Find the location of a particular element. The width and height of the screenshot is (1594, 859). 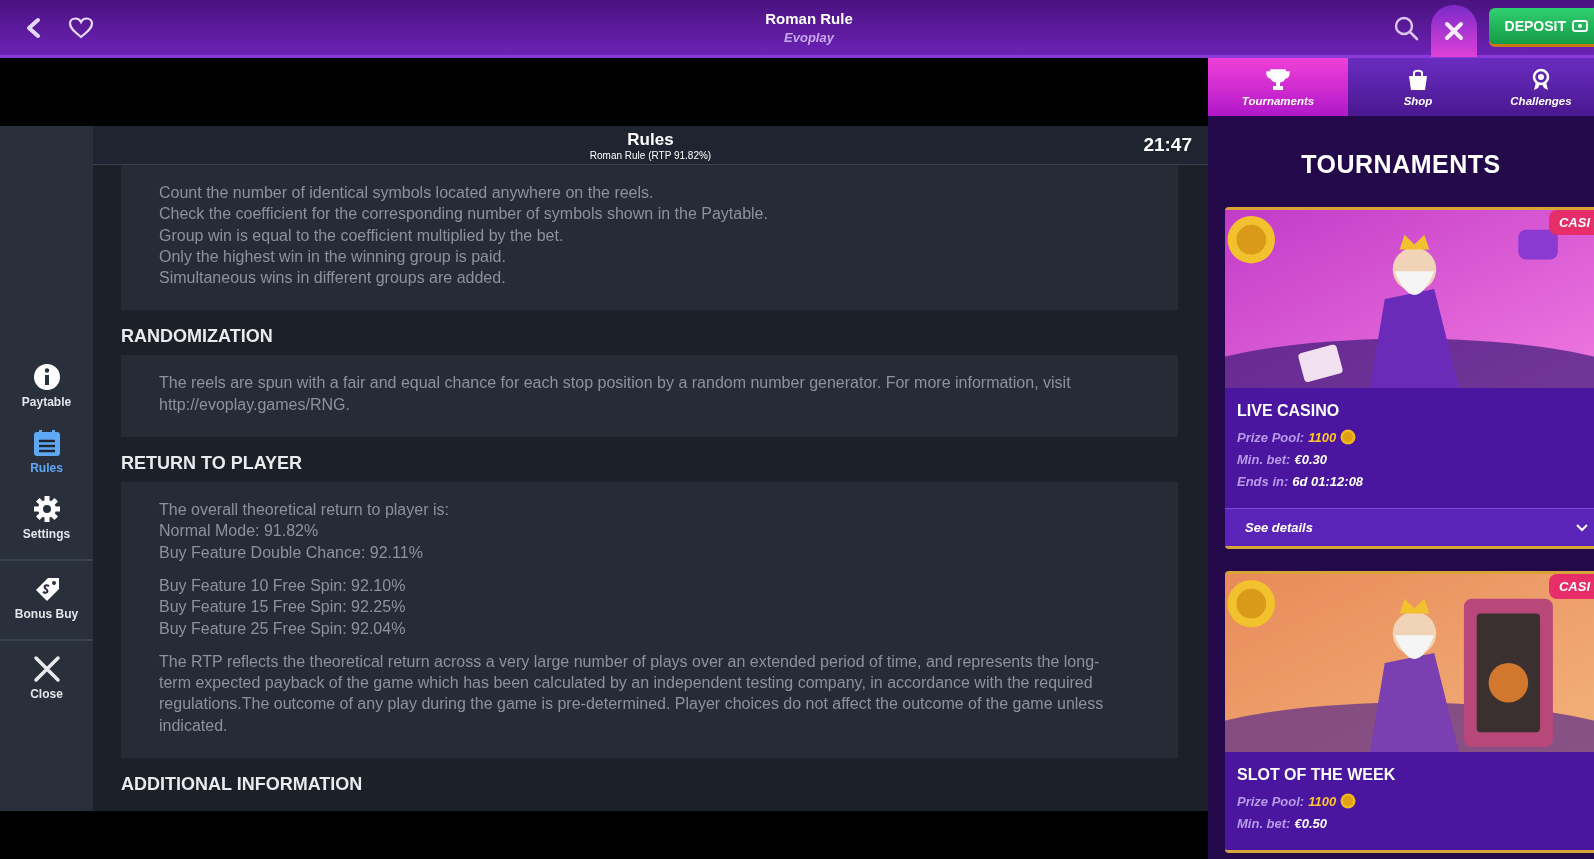

rule-text: Only the highest win in the winning group is paid. is located at coordinates (333, 256).